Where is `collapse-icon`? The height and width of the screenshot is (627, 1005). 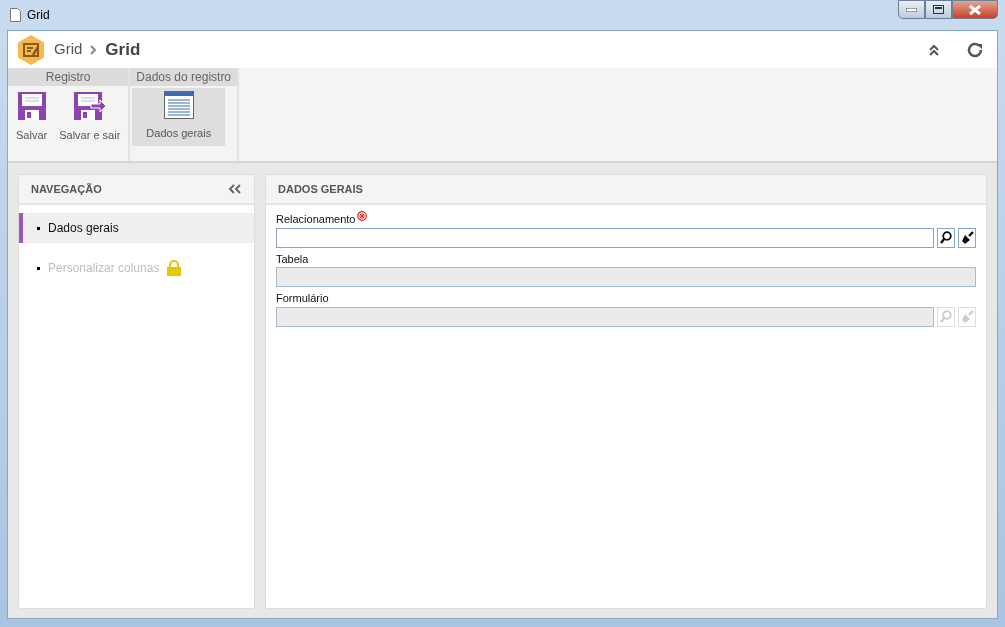
collapse-icon is located at coordinates (934, 49).